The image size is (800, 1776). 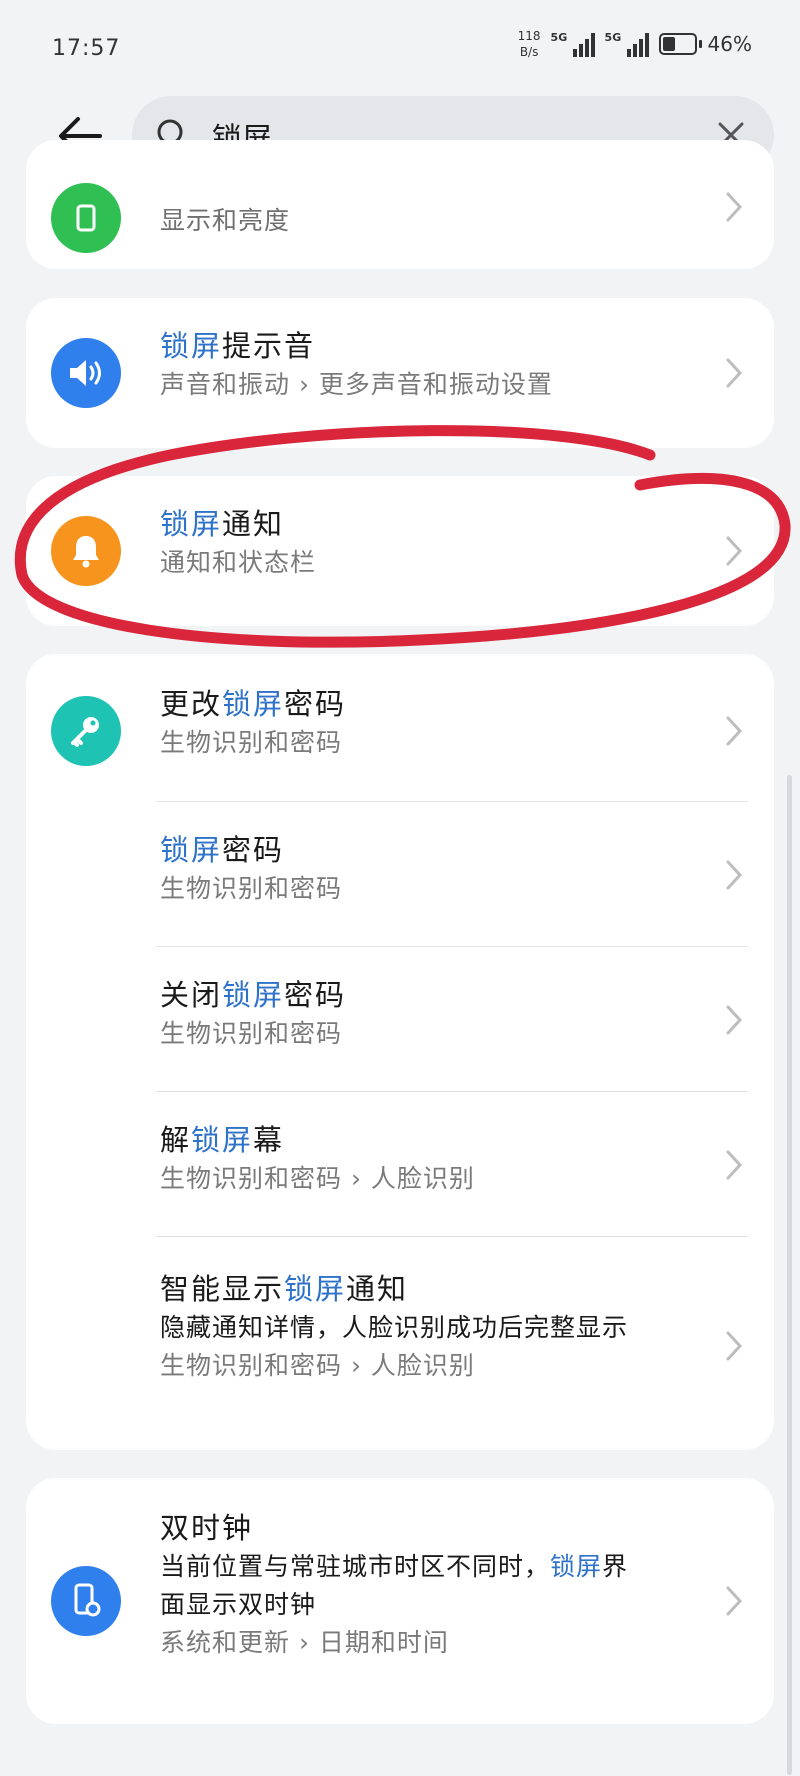 What do you see at coordinates (529, 36) in the screenshot?
I see `net-speed-value: 118` at bounding box center [529, 36].